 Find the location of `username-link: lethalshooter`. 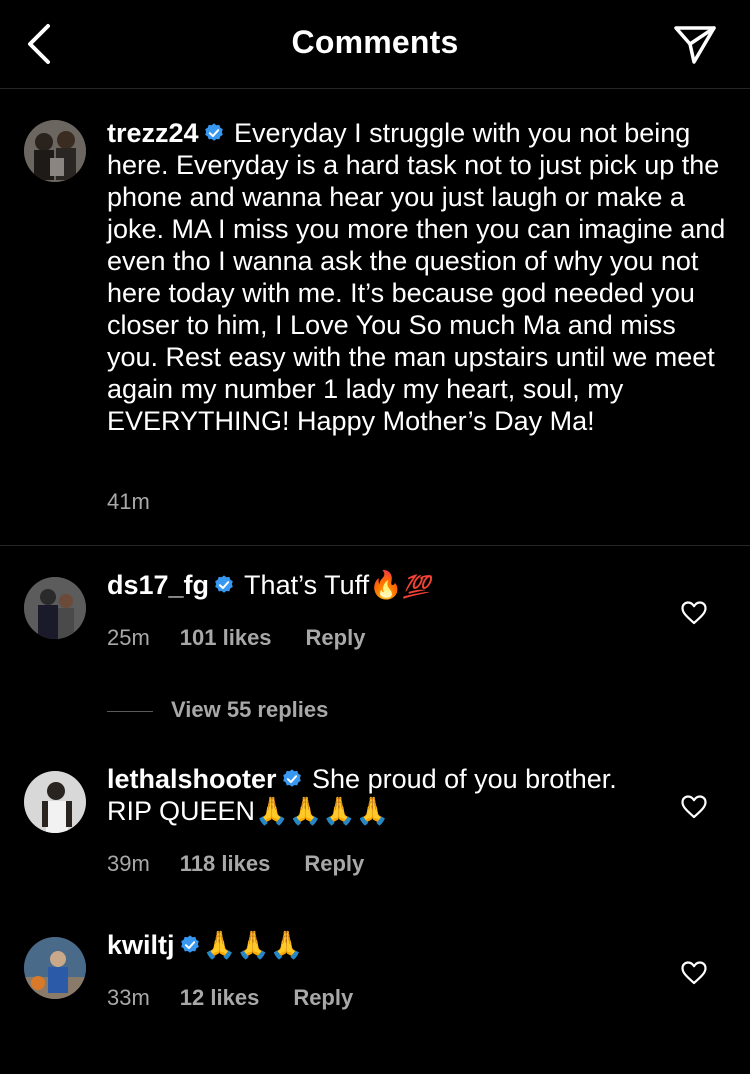

username-link: lethalshooter is located at coordinates (192, 779).